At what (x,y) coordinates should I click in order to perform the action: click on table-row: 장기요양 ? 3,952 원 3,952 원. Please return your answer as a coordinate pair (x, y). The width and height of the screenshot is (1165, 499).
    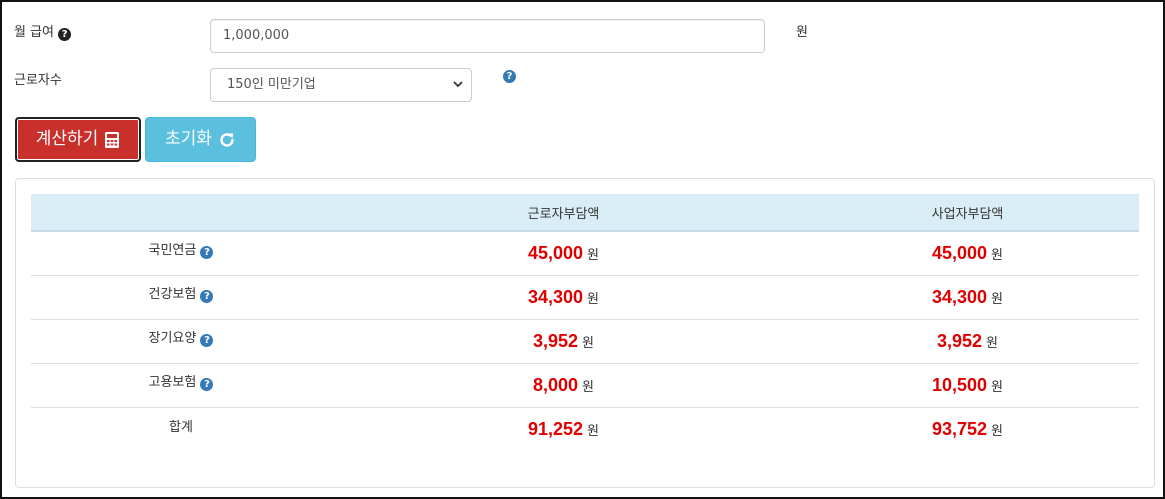
    Looking at the image, I should click on (585, 341).